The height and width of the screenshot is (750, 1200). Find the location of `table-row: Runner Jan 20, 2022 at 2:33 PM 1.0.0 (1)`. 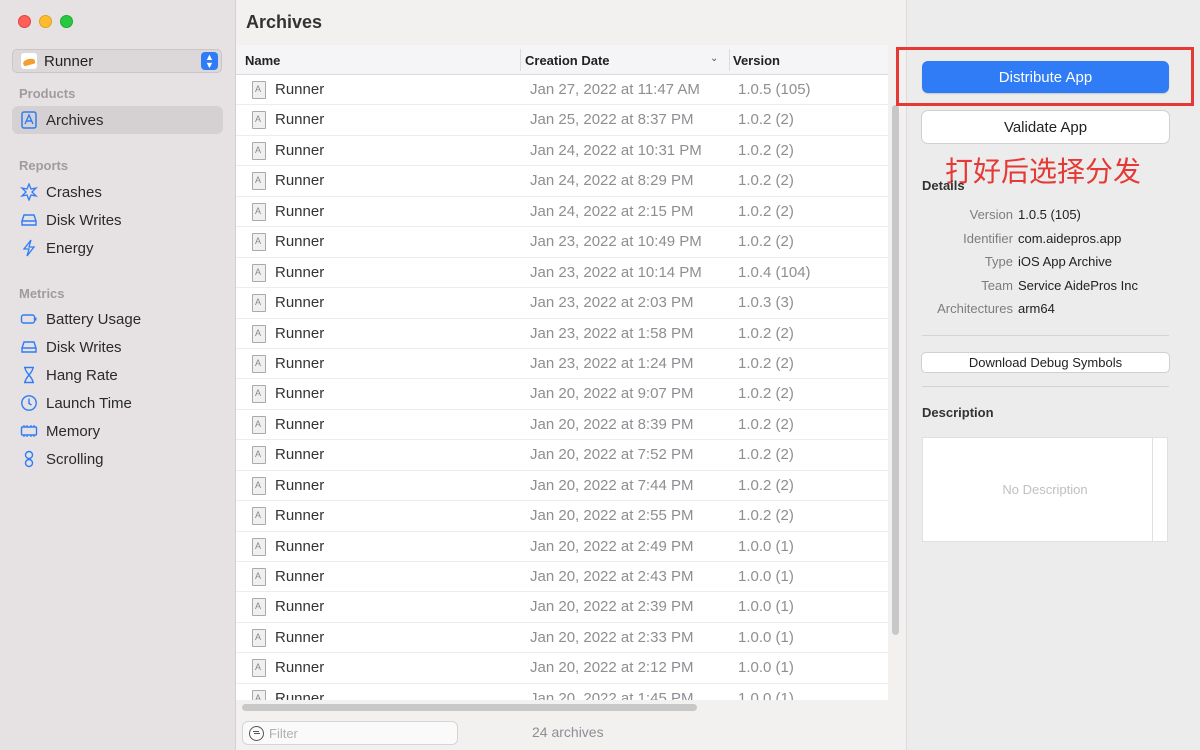

table-row: Runner Jan 20, 2022 at 2:33 PM 1.0.0 (1) is located at coordinates (562, 638).